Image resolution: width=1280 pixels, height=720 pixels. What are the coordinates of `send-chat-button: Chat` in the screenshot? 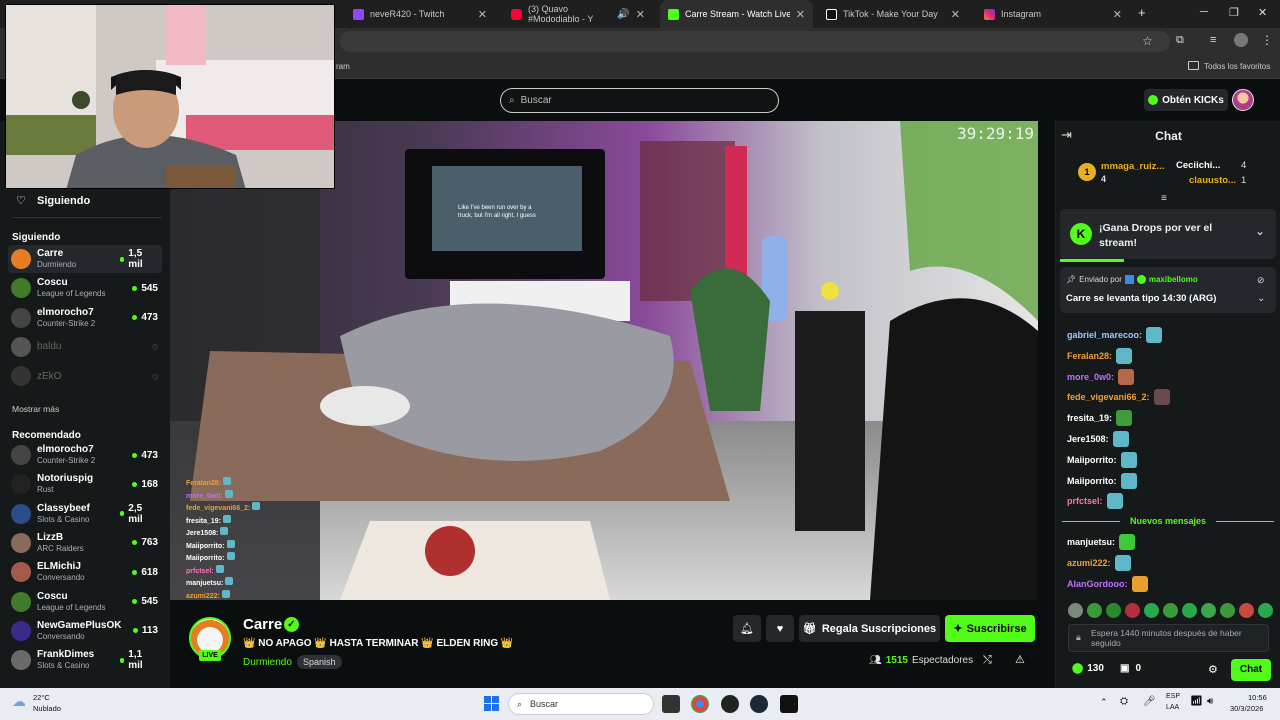 It's located at (1251, 670).